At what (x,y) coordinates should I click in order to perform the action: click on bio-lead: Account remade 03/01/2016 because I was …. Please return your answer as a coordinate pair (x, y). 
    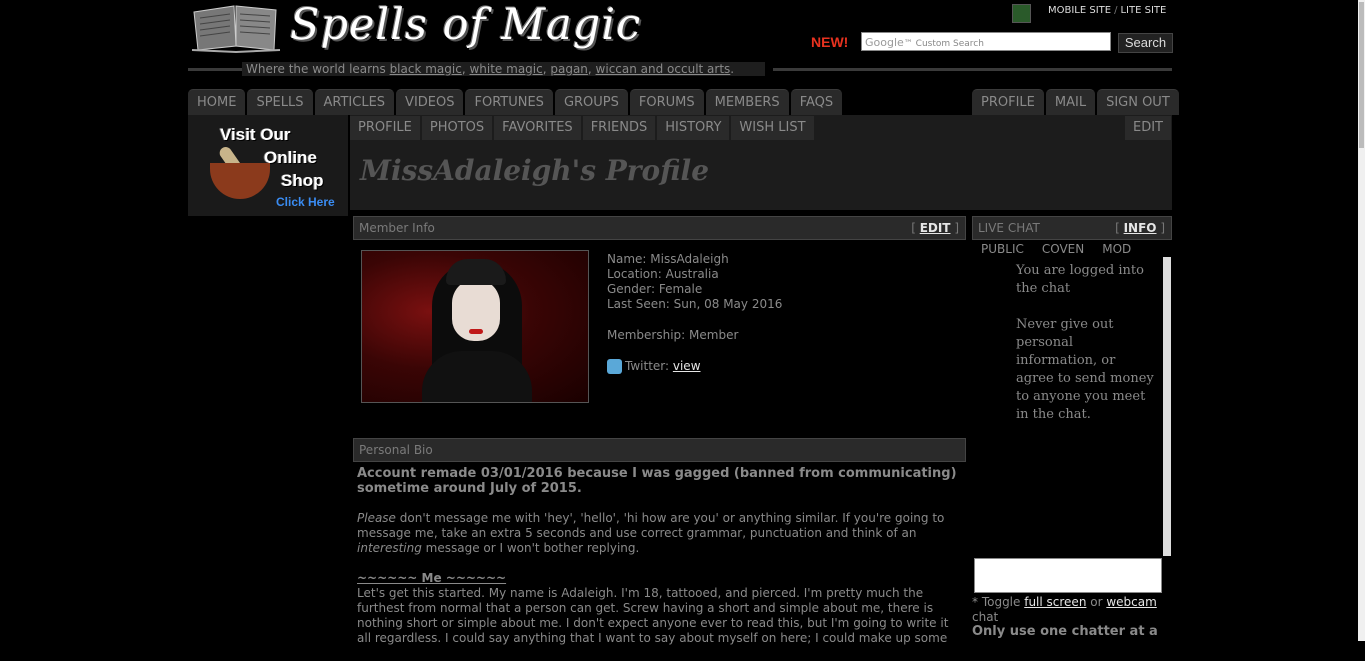
    Looking at the image, I should click on (657, 481).